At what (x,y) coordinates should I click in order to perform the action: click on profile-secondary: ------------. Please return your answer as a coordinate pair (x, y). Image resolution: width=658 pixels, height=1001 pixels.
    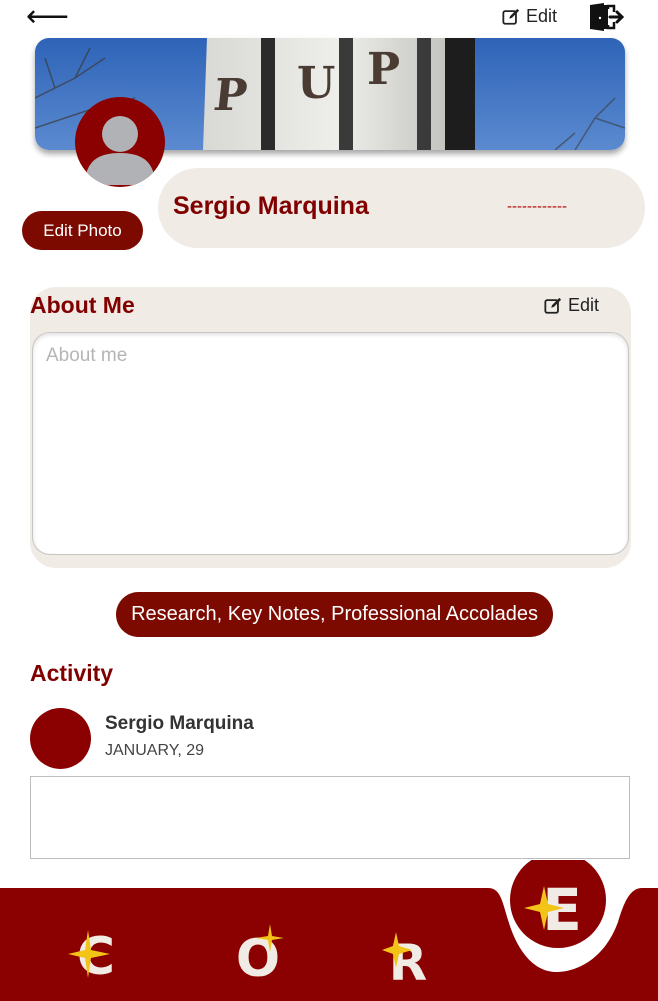
    Looking at the image, I should click on (537, 206).